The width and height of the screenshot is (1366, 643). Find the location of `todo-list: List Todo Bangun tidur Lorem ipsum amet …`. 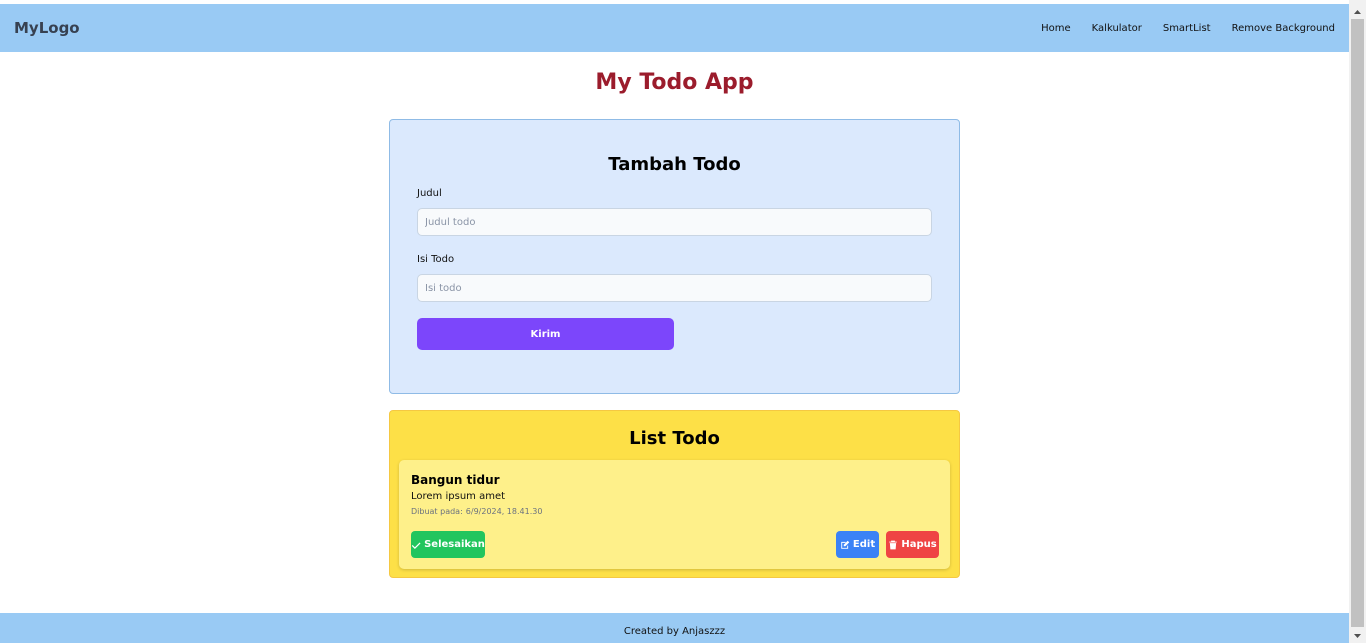

todo-list: List Todo Bangun tidur Lorem ipsum amet … is located at coordinates (674, 494).